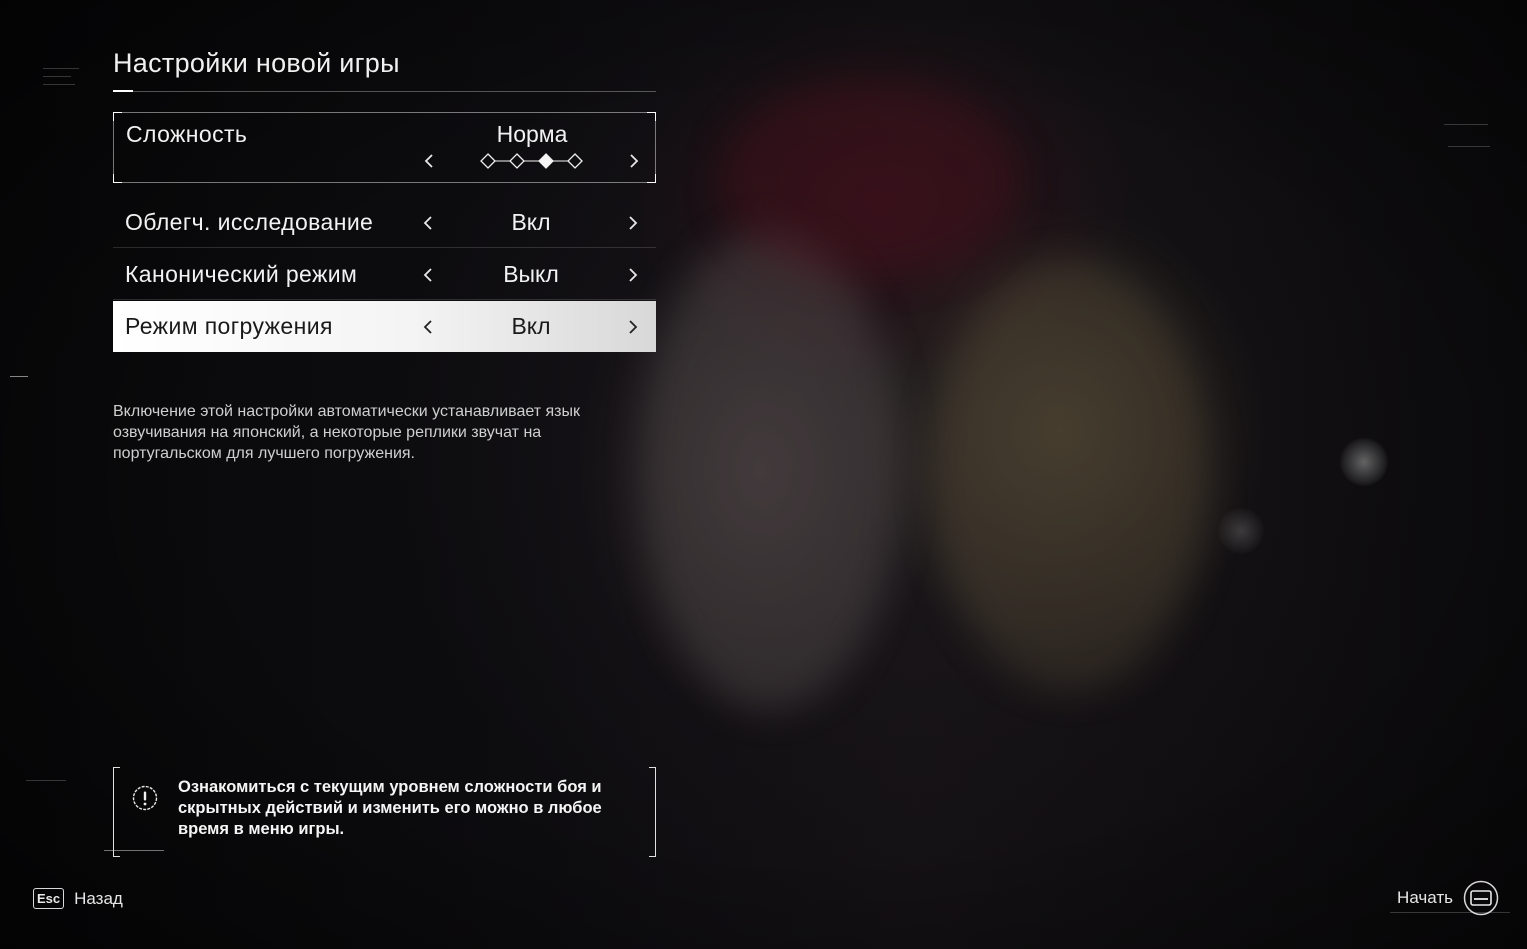 The height and width of the screenshot is (949, 1527). I want to click on setting-value: Выкл, so click(531, 274).